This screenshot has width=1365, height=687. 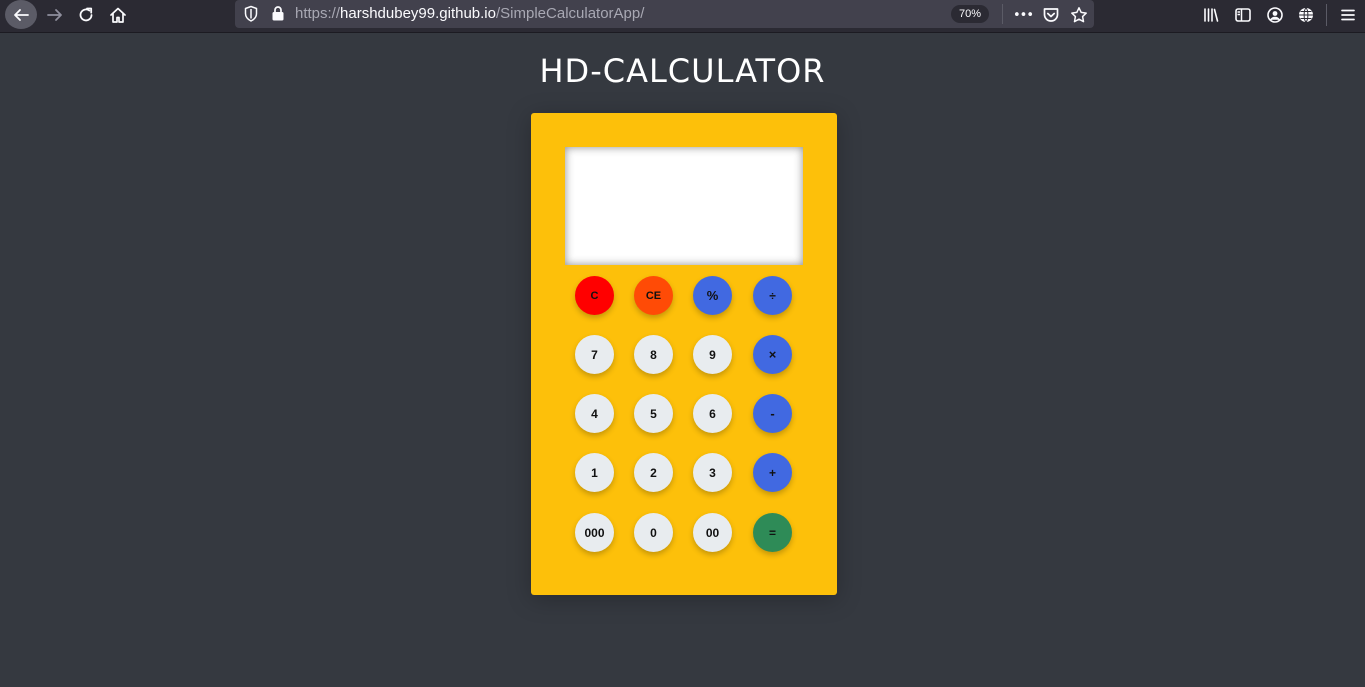 I want to click on zoom-level-badge: 70%, so click(x=970, y=14).